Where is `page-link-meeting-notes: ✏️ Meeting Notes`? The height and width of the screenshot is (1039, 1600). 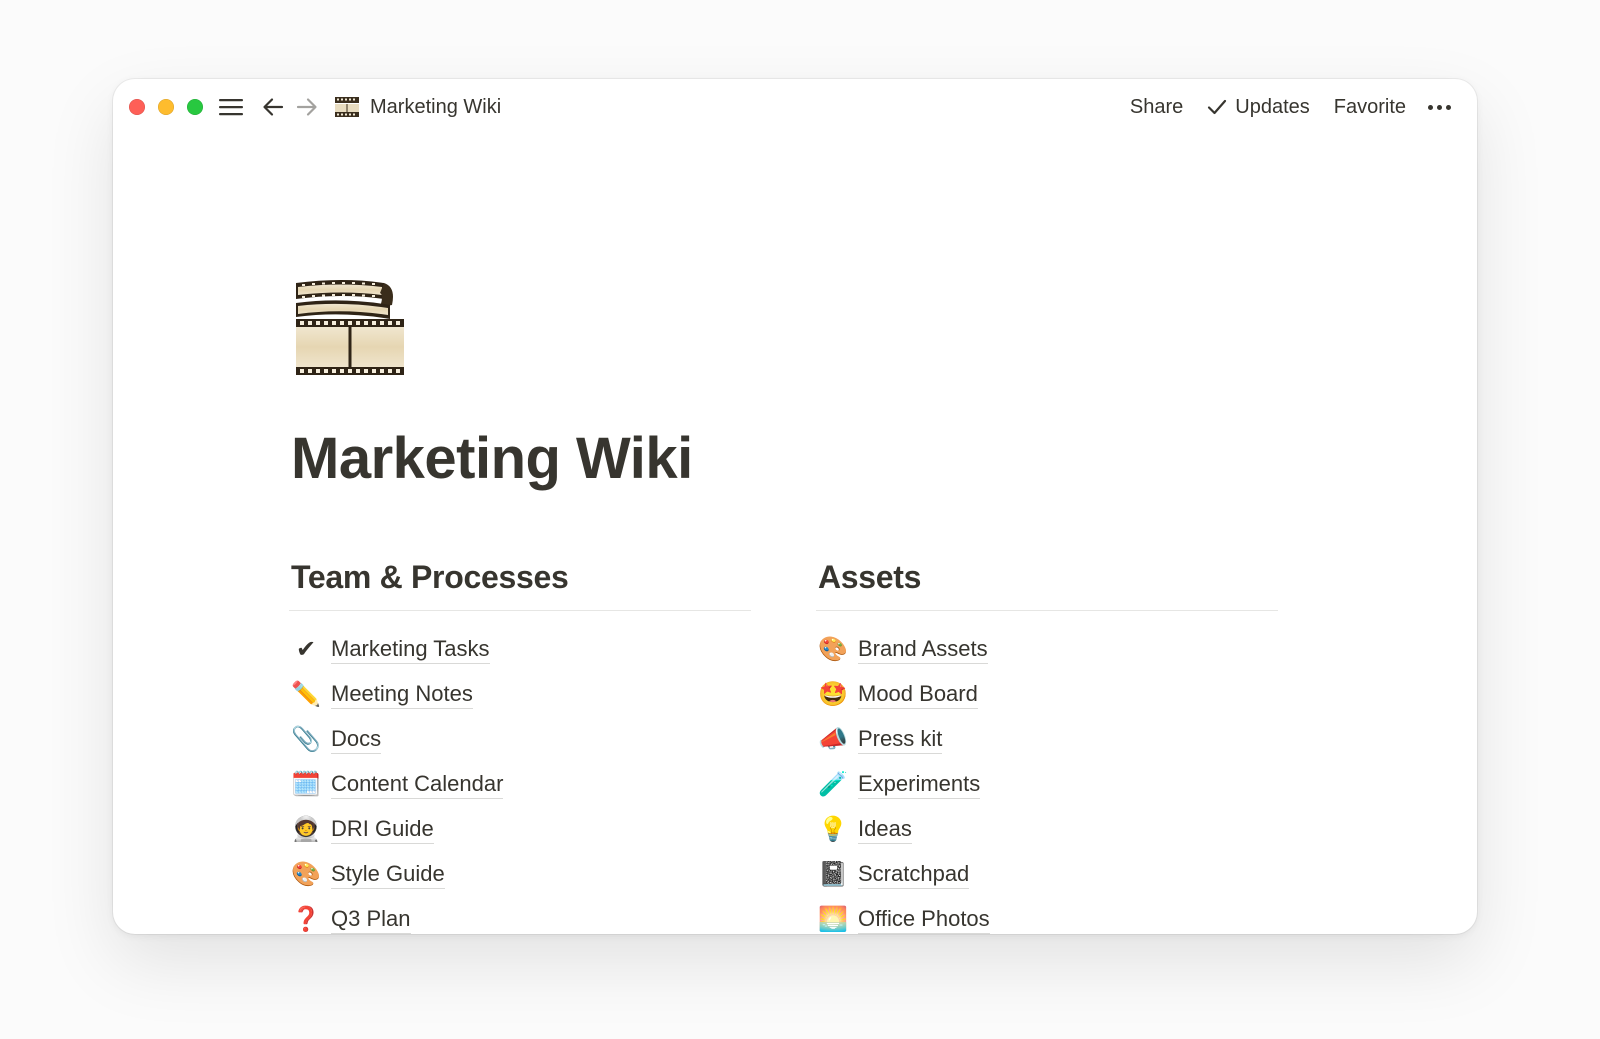 page-link-meeting-notes: ✏️ Meeting Notes is located at coordinates (520, 694).